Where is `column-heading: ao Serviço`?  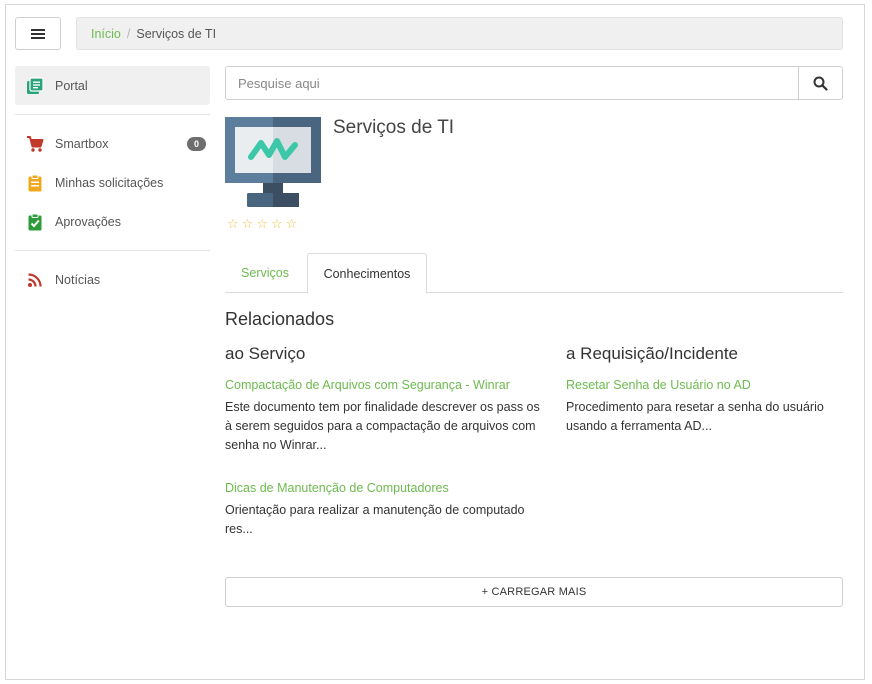
column-heading: ao Serviço is located at coordinates (265, 353).